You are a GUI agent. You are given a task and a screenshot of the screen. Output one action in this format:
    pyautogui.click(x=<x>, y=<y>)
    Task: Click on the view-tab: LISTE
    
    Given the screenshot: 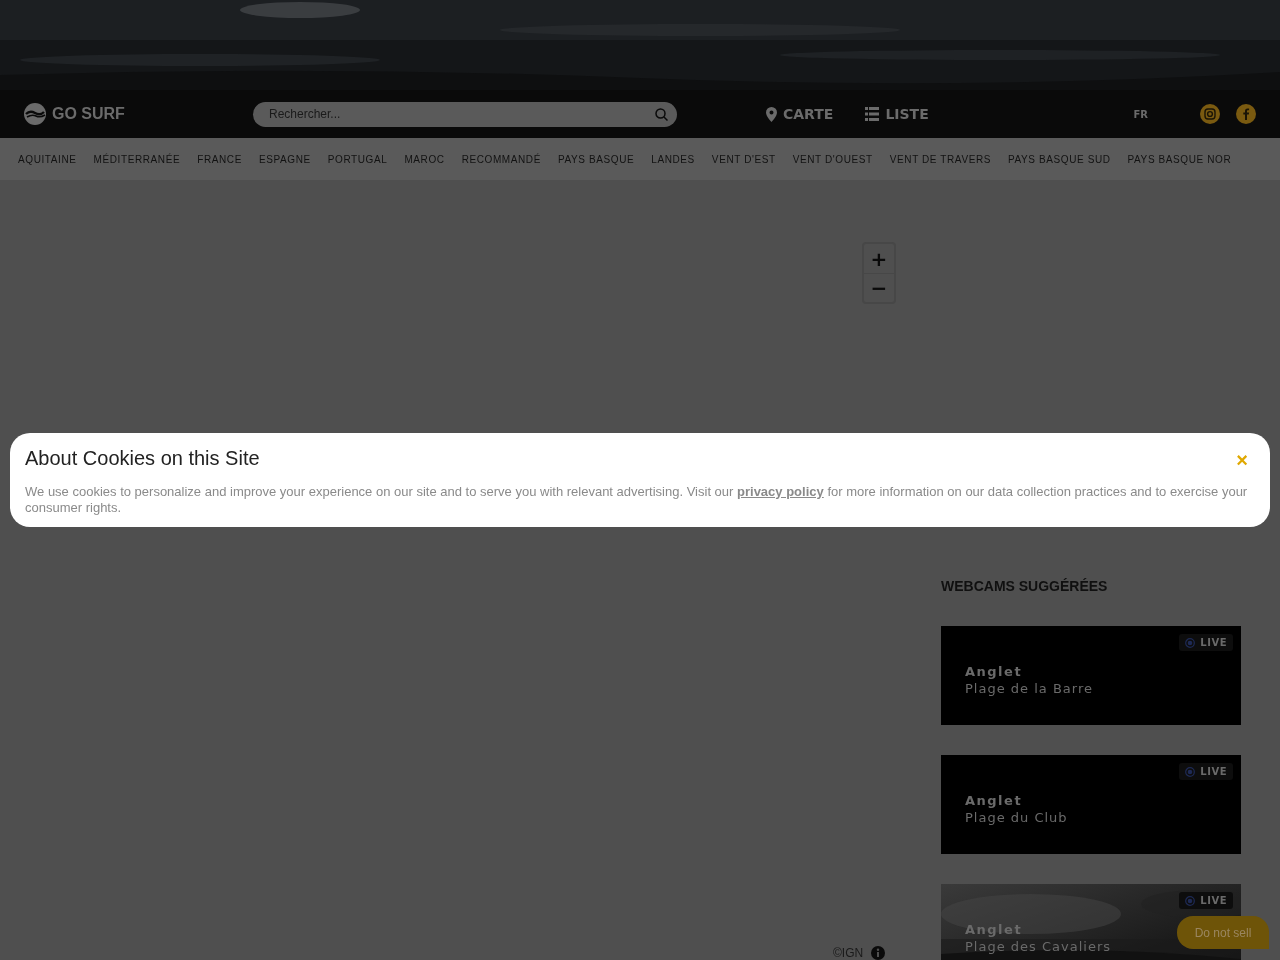 What is the action you would take?
    pyautogui.click(x=897, y=114)
    